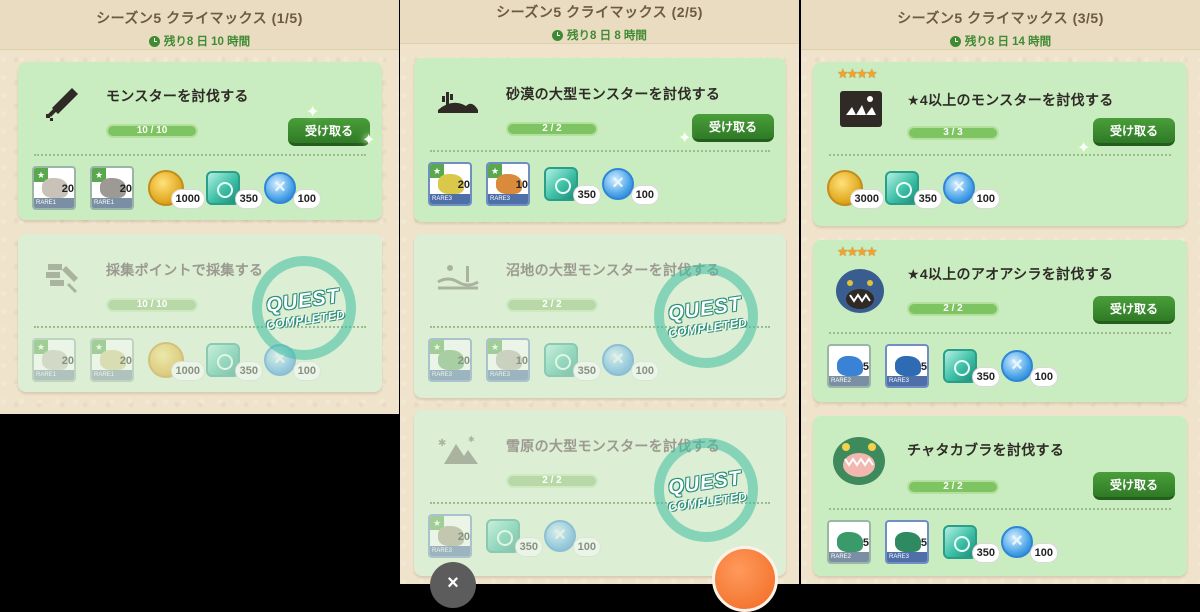 Image resolution: width=1200 pixels, height=612 pixels. I want to click on reward-item: RARE3 5, so click(907, 366).